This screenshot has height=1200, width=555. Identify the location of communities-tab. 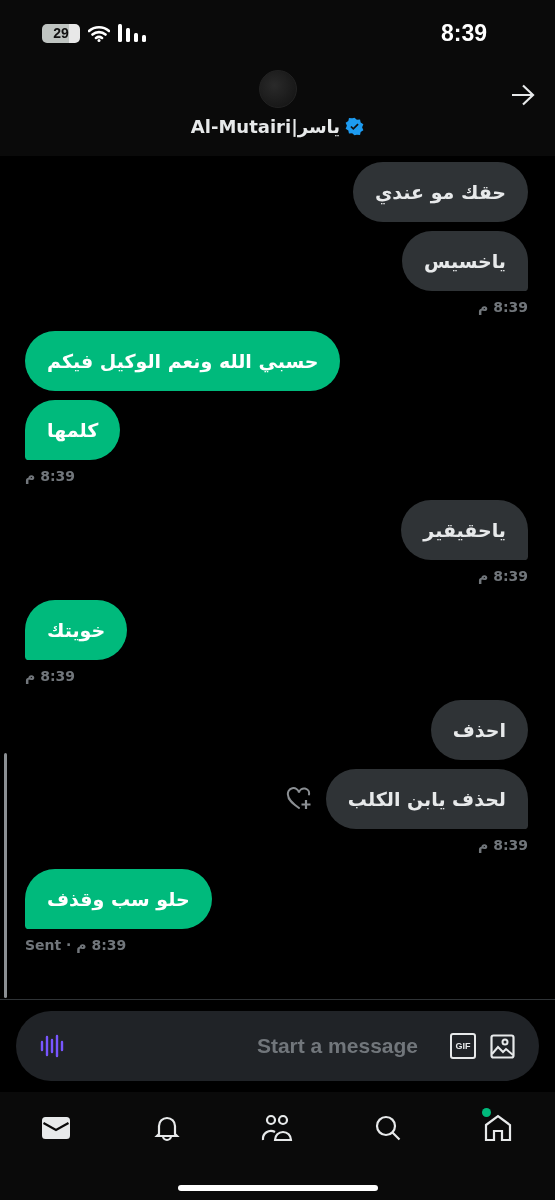
(277, 1128).